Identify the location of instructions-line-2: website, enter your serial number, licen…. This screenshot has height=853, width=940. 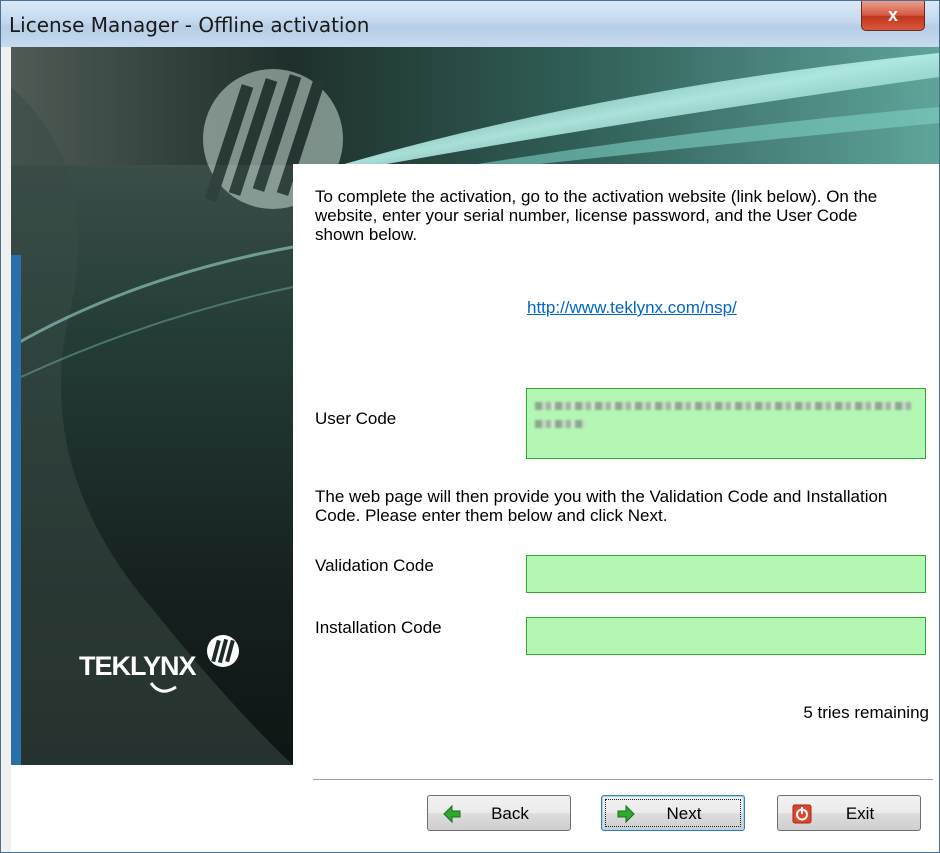
(586, 215).